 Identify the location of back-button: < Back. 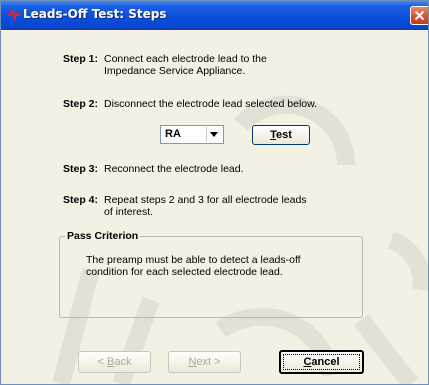
(114, 362).